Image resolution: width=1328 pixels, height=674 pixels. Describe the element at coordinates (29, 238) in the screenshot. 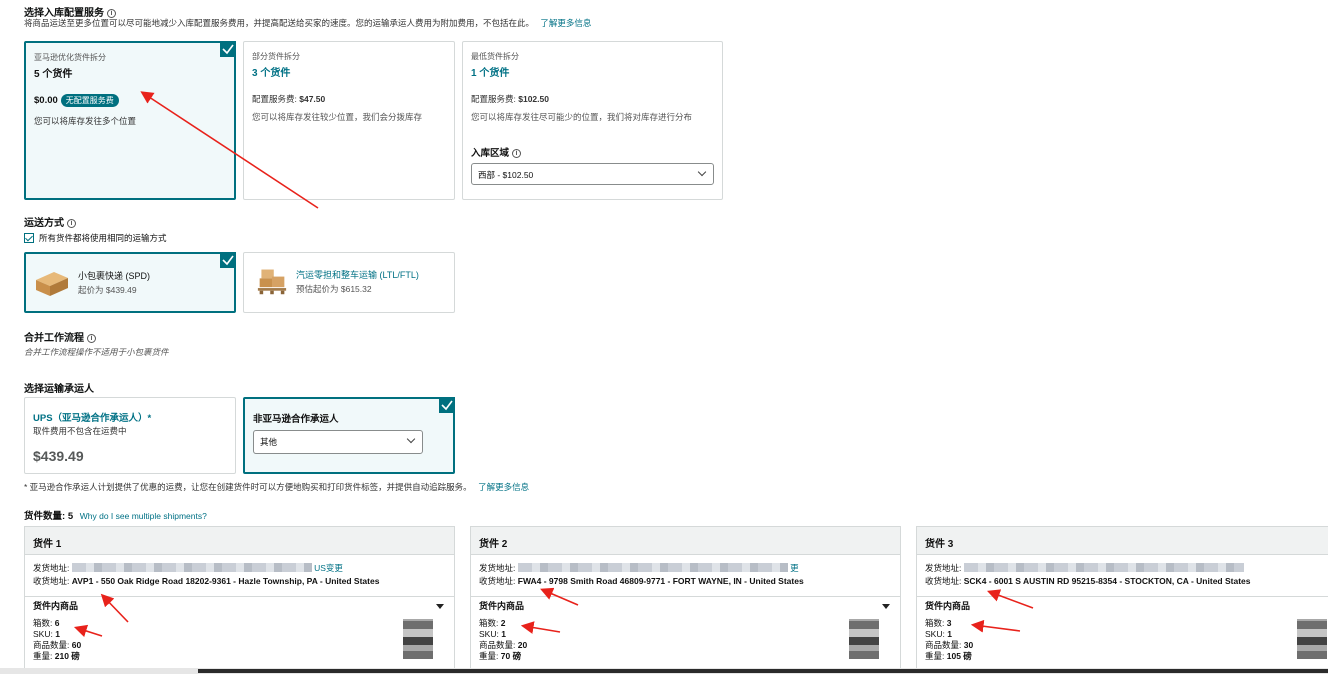

I see `same-method-checkbox` at that location.